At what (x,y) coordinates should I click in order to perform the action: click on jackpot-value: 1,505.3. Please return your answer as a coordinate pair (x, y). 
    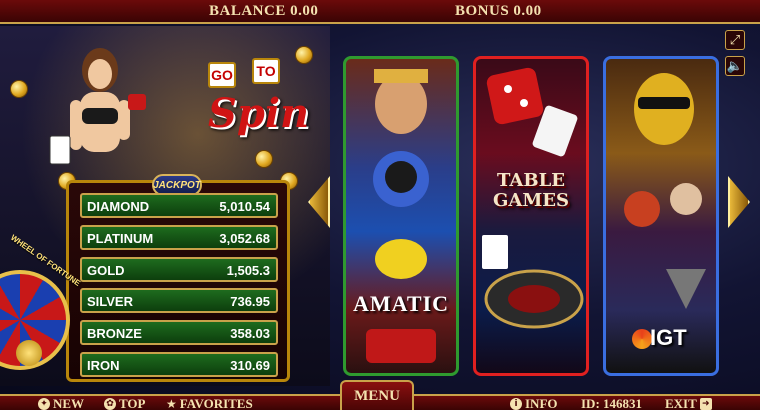
    Looking at the image, I should click on (248, 270).